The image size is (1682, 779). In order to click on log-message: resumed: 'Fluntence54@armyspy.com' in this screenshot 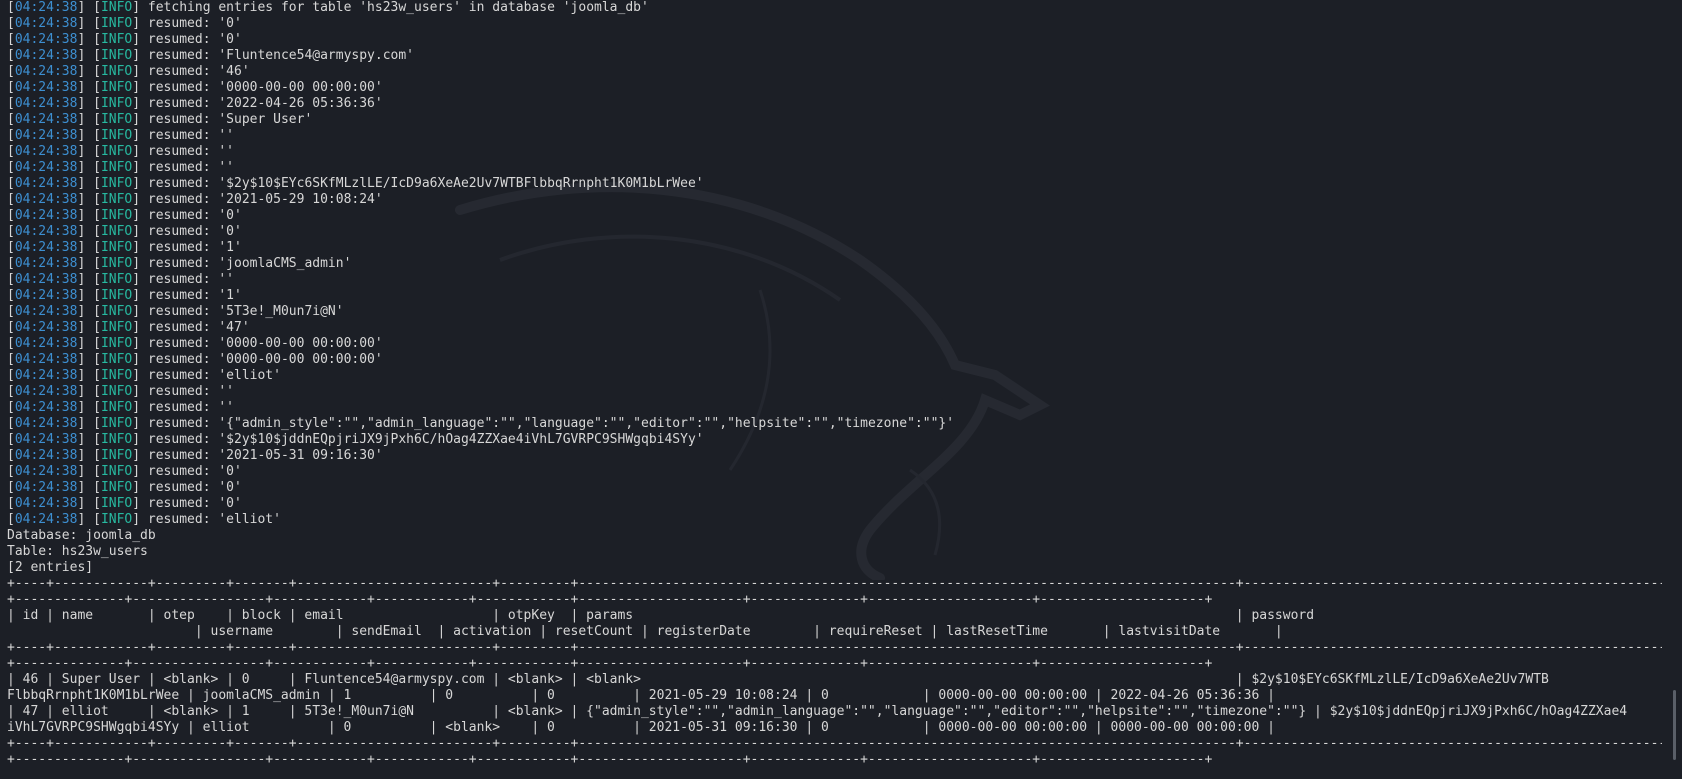, I will do `click(281, 55)`.